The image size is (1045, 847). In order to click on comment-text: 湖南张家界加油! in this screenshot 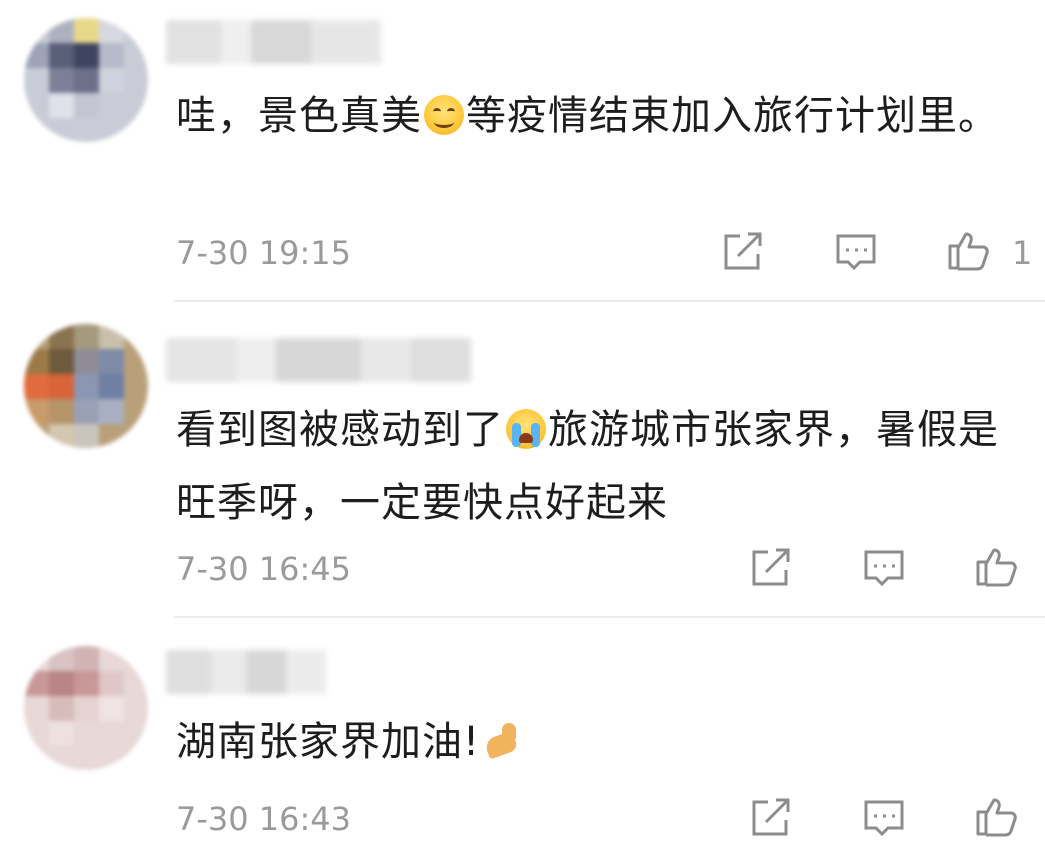, I will do `click(606, 742)`.